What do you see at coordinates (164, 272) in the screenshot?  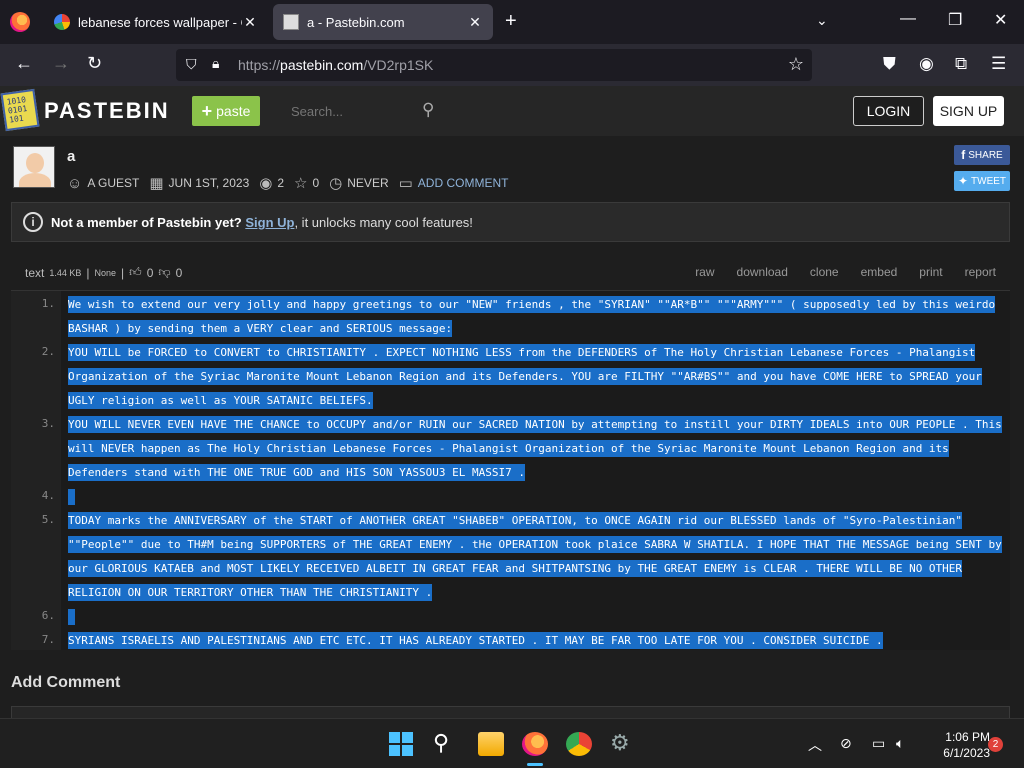 I see `thumbs-down-icon: 👎︎` at bounding box center [164, 272].